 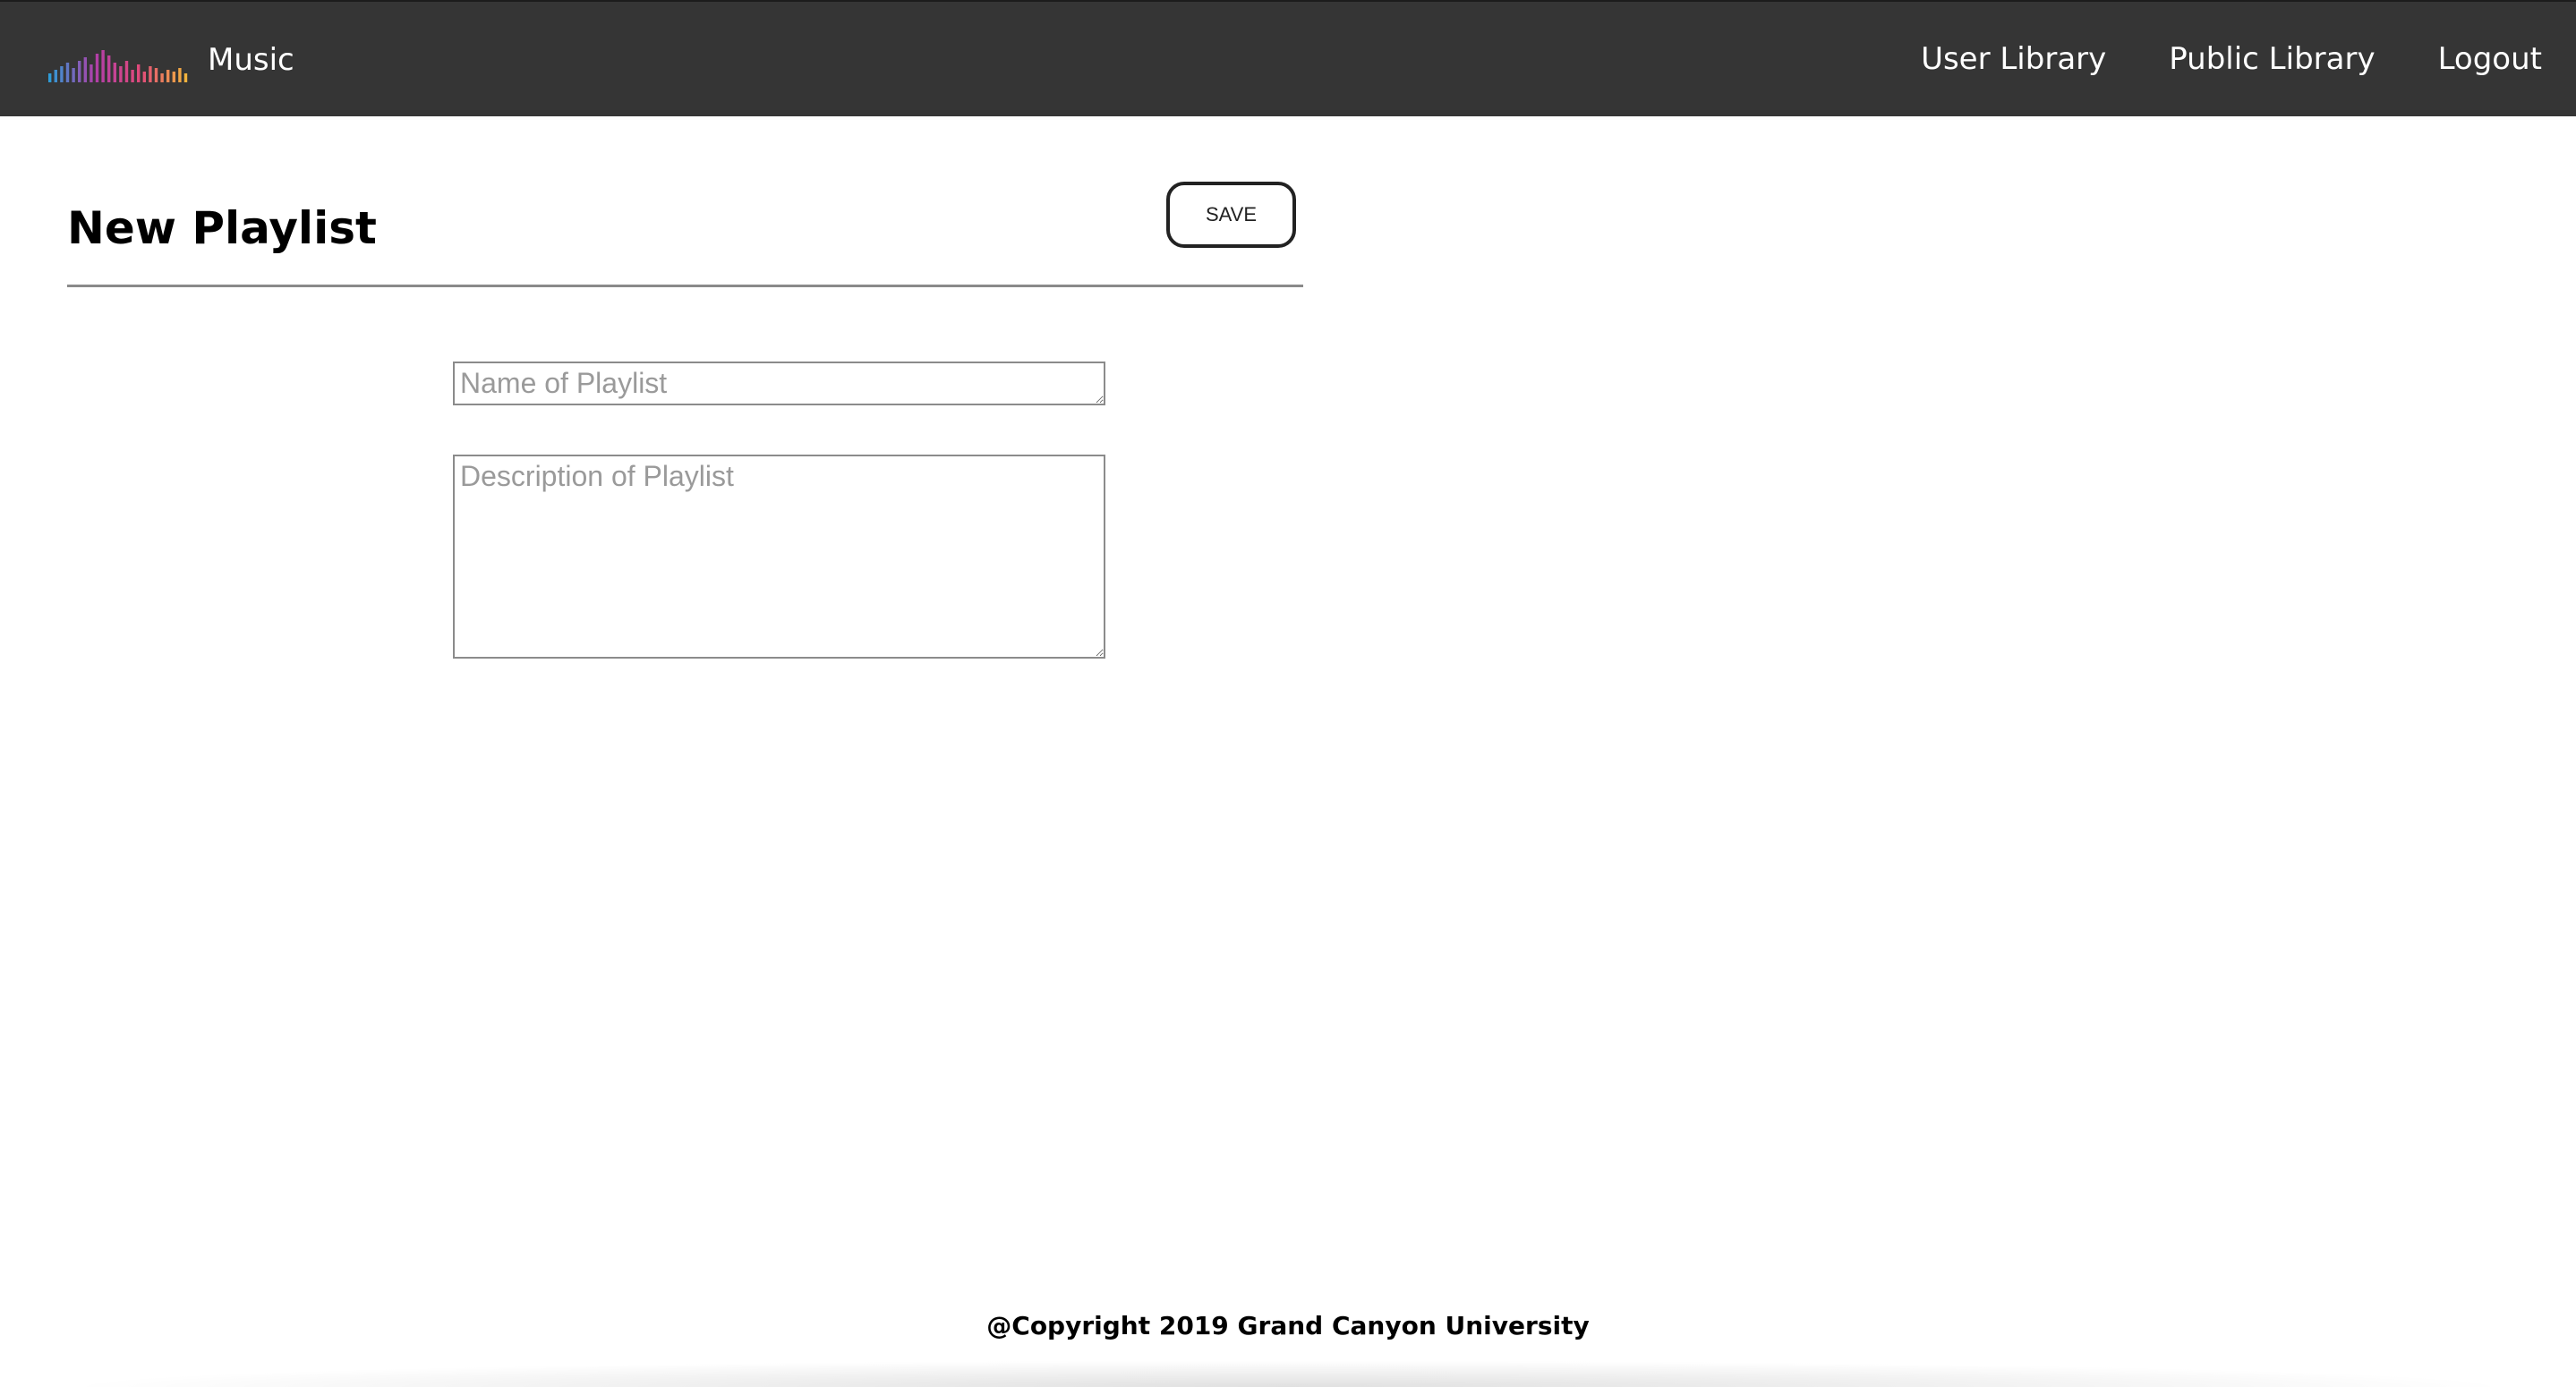 I want to click on nav-links: User Library Public Library Logout, so click(x=2231, y=59).